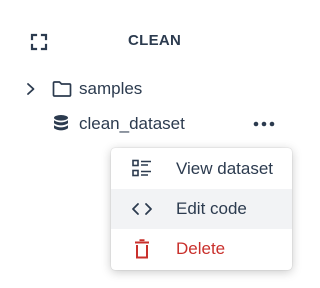  I want to click on trash-icon, so click(142, 249).